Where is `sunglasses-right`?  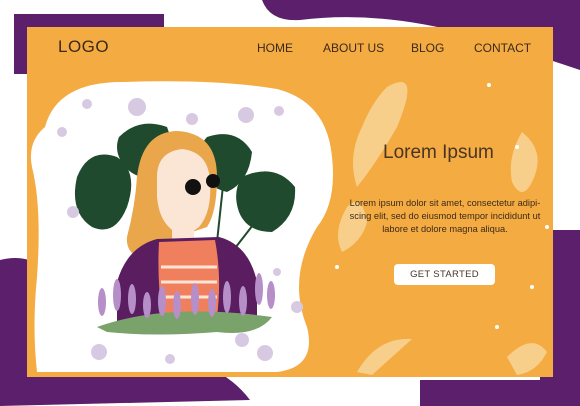
sunglasses-right is located at coordinates (213, 181).